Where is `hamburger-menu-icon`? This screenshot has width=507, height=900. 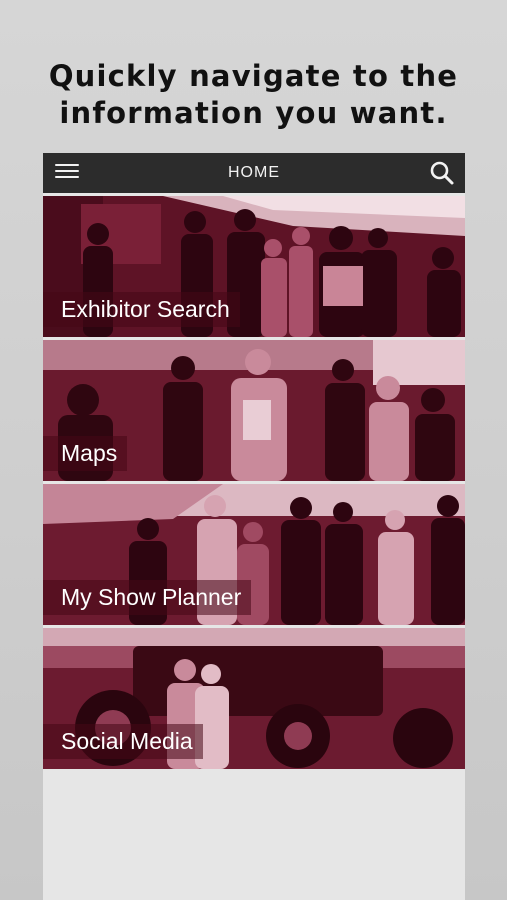 hamburger-menu-icon is located at coordinates (67, 173).